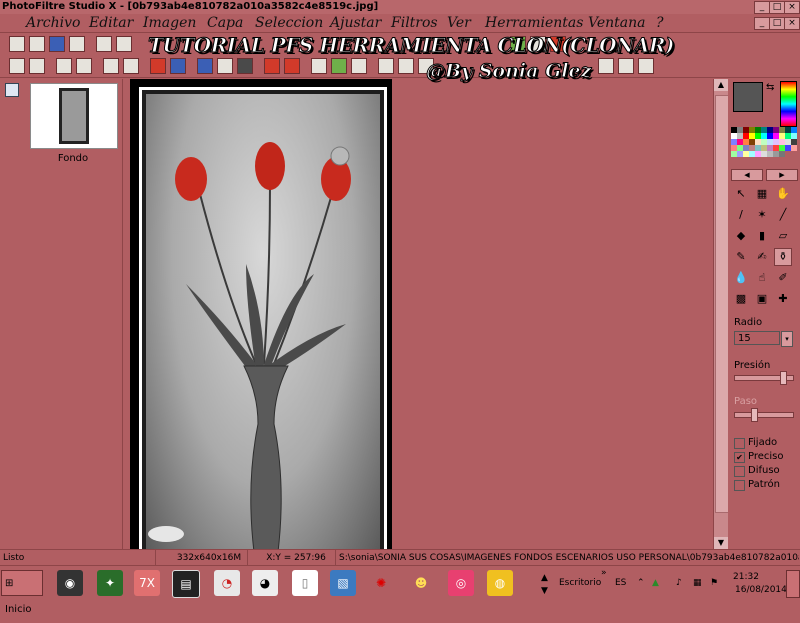 The width and height of the screenshot is (800, 623). What do you see at coordinates (110, 583) in the screenshot?
I see `taskbar-app-2-icon: ✦` at bounding box center [110, 583].